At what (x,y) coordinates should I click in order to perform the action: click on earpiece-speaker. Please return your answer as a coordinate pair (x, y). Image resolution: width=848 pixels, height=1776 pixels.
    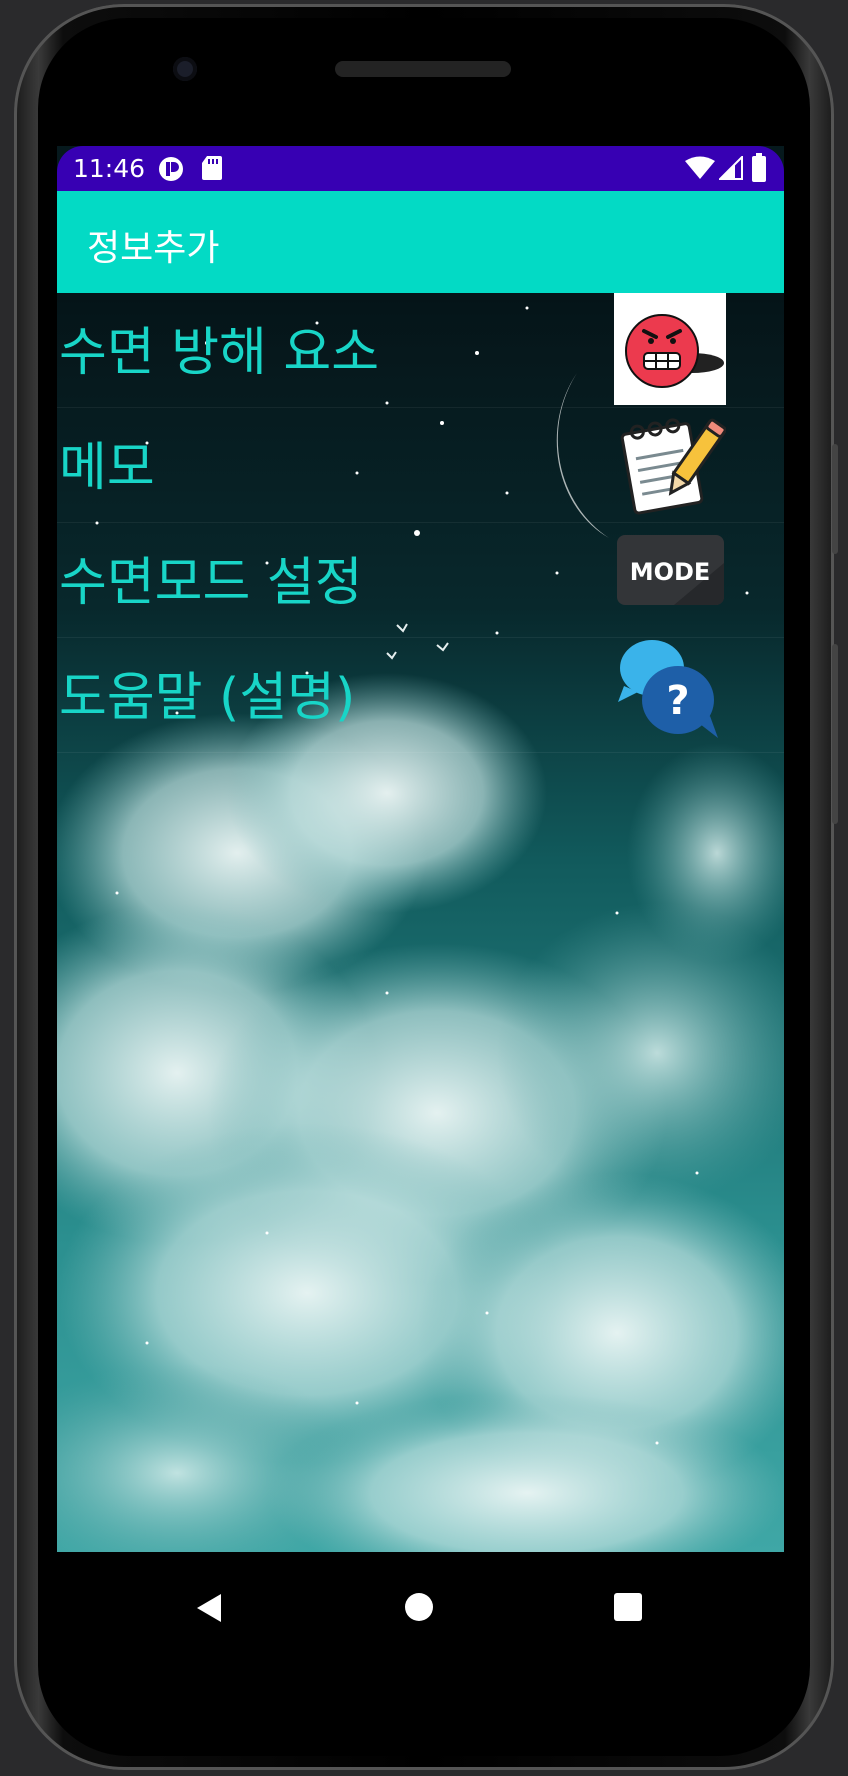
    Looking at the image, I should click on (423, 69).